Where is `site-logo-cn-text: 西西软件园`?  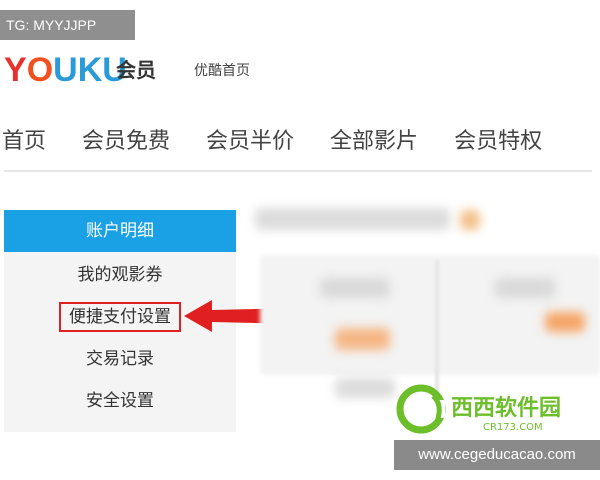 site-logo-cn-text: 西西软件园 is located at coordinates (506, 408).